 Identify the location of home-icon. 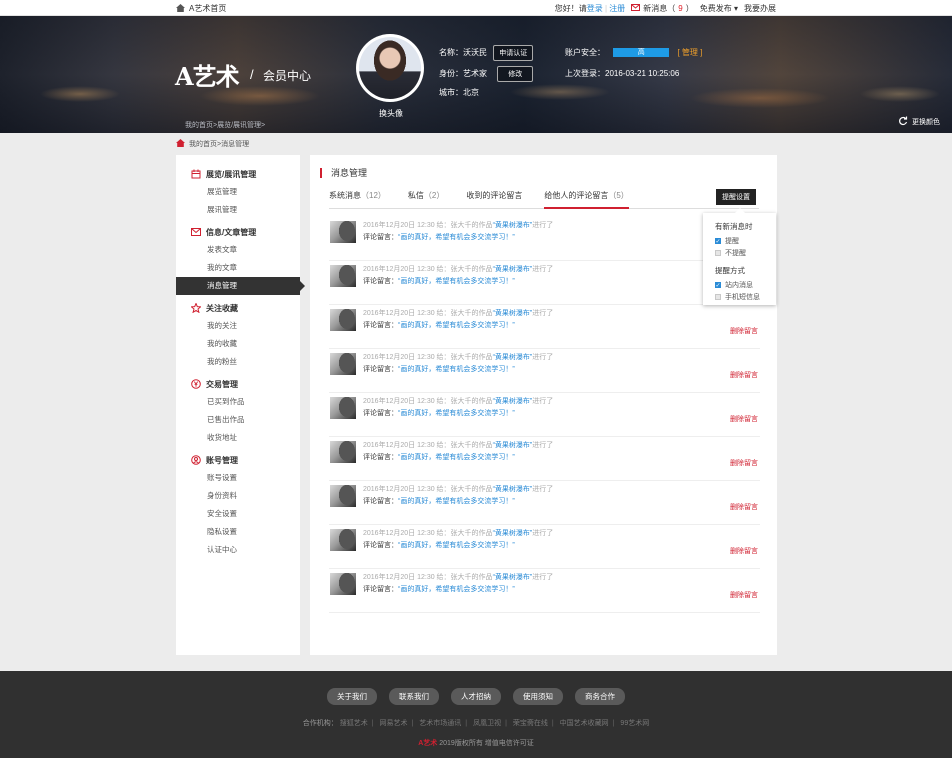
(180, 144).